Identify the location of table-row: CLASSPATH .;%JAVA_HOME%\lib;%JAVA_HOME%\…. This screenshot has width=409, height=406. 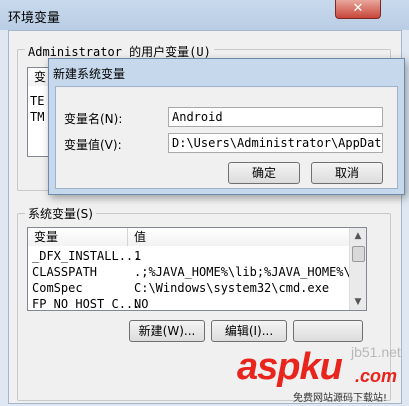
(197, 272).